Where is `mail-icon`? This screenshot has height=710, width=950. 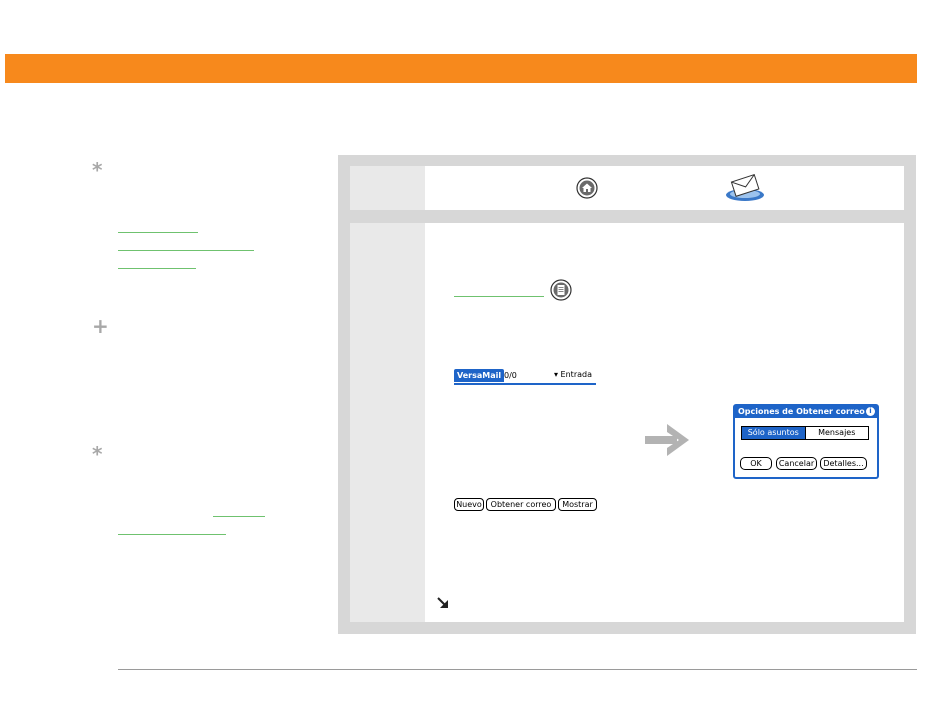
mail-icon is located at coordinates (745, 187).